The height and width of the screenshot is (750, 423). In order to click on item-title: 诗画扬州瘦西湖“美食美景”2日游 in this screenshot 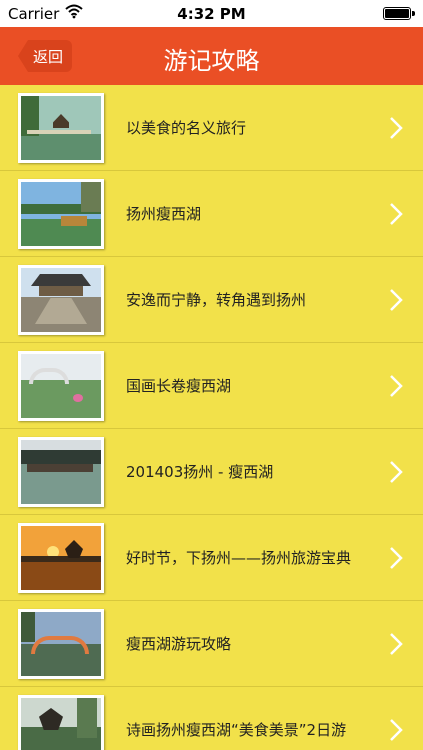, I will do `click(236, 729)`.